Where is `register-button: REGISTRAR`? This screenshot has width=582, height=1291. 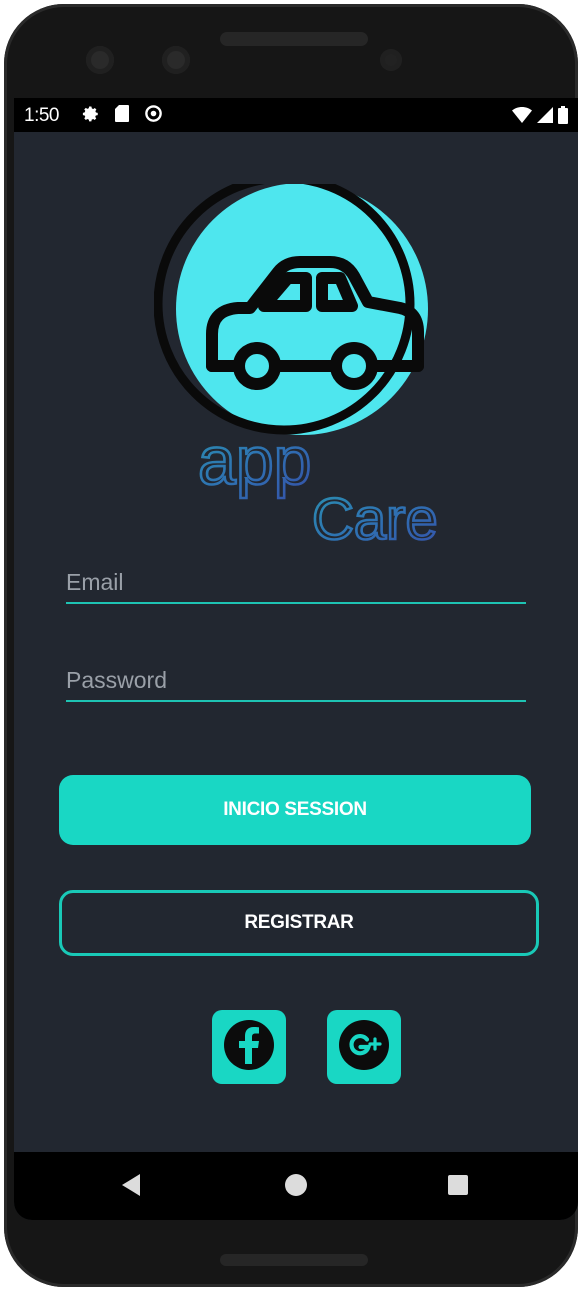
register-button: REGISTRAR is located at coordinates (299, 923).